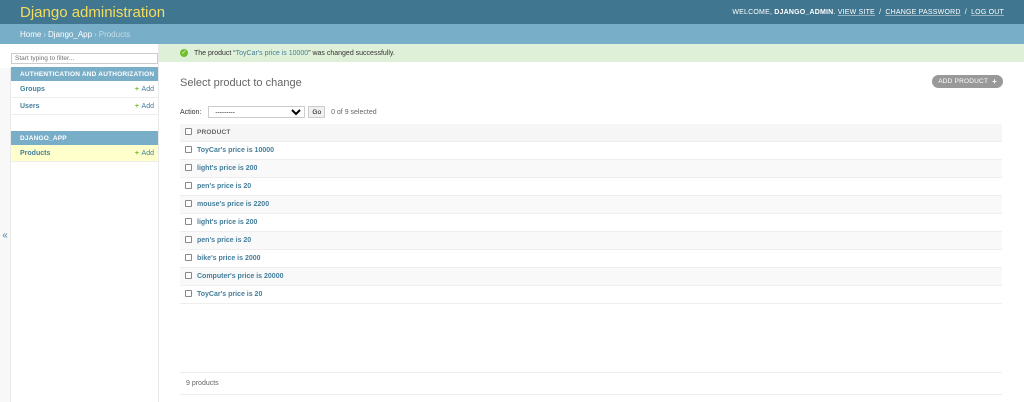 Image resolution: width=1024 pixels, height=402 pixels. I want to click on module-django-app: DJANGO_APP Products + Add, so click(84, 146).